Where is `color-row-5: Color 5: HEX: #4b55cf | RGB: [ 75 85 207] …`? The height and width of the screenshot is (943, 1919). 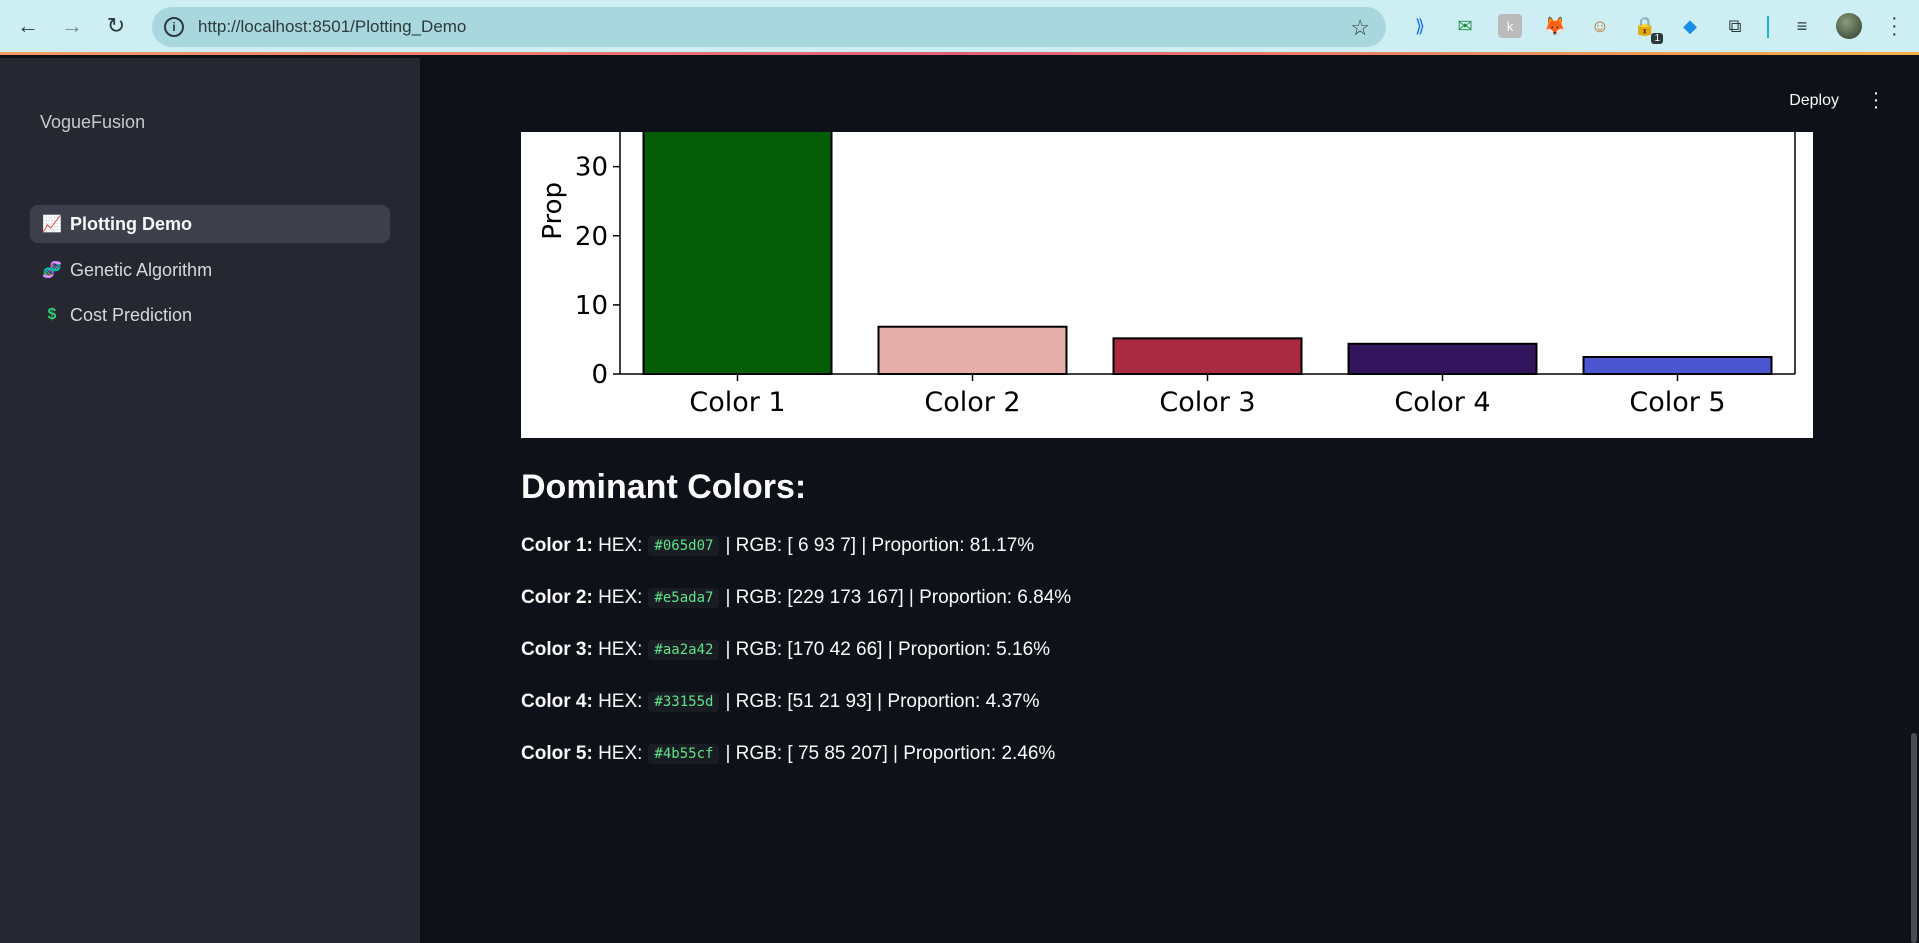
color-row-5: Color 5: HEX: #4b55cf | RGB: [ 75 85 207] … is located at coordinates (788, 754).